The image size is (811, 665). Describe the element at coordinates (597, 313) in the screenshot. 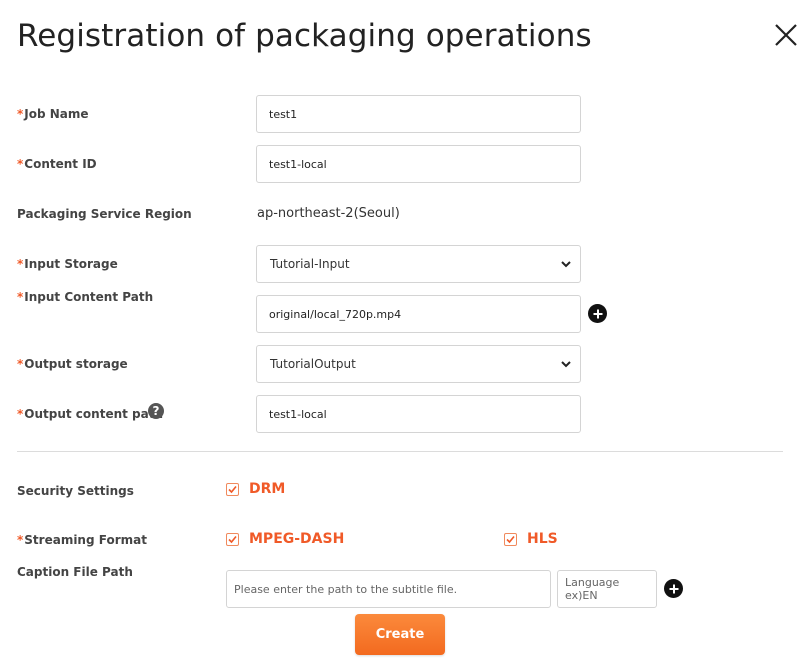

I see `add-input-path-plus-icon` at that location.